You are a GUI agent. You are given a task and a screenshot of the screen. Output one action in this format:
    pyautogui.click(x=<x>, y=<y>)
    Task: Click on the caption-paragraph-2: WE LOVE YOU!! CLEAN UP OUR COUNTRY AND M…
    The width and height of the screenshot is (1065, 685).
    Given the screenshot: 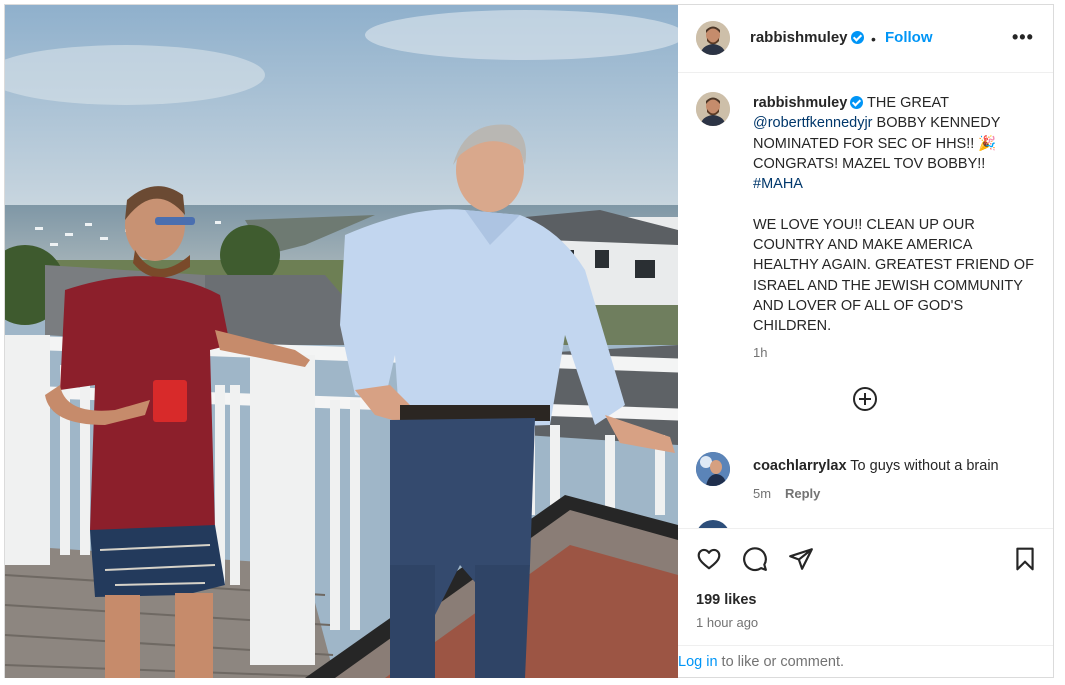 What is the action you would take?
    pyautogui.click(x=893, y=275)
    